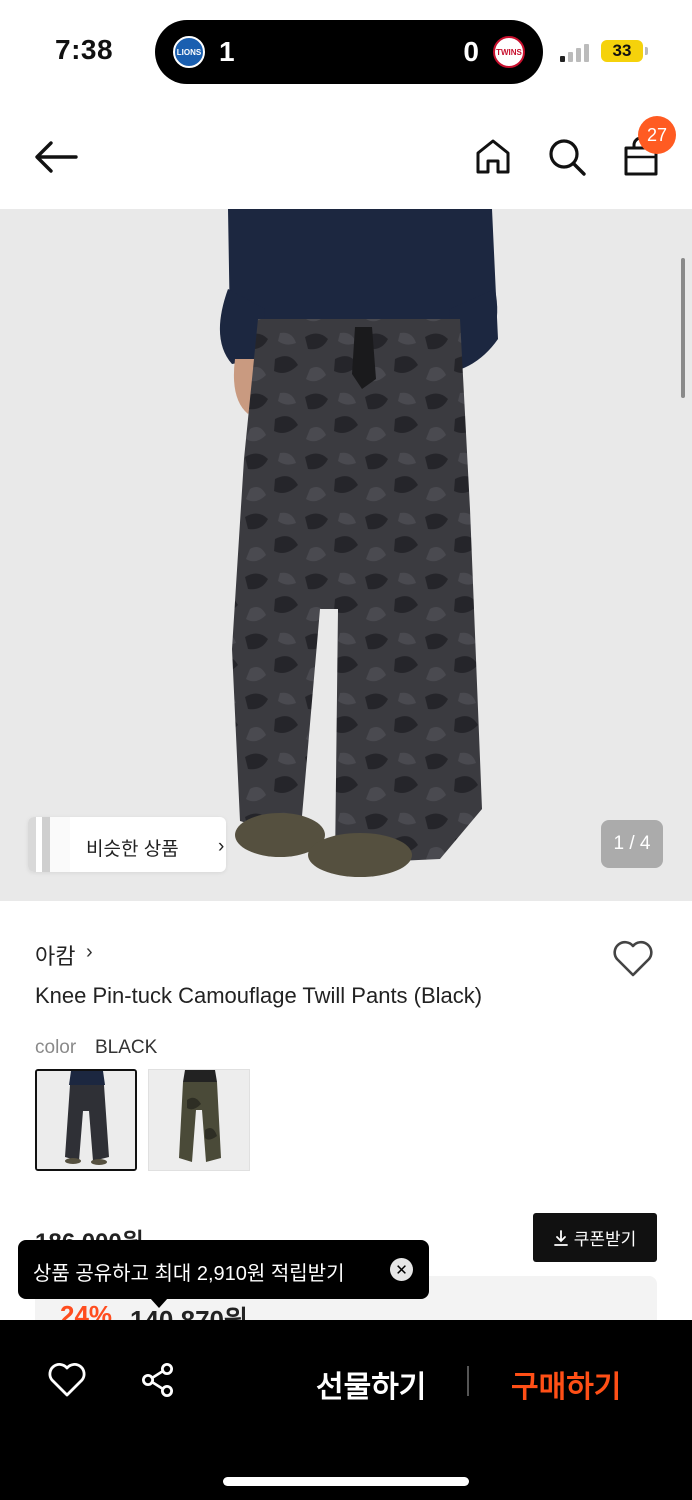  What do you see at coordinates (132, 849) in the screenshot?
I see `similar-products-label: 비슷한 상품` at bounding box center [132, 849].